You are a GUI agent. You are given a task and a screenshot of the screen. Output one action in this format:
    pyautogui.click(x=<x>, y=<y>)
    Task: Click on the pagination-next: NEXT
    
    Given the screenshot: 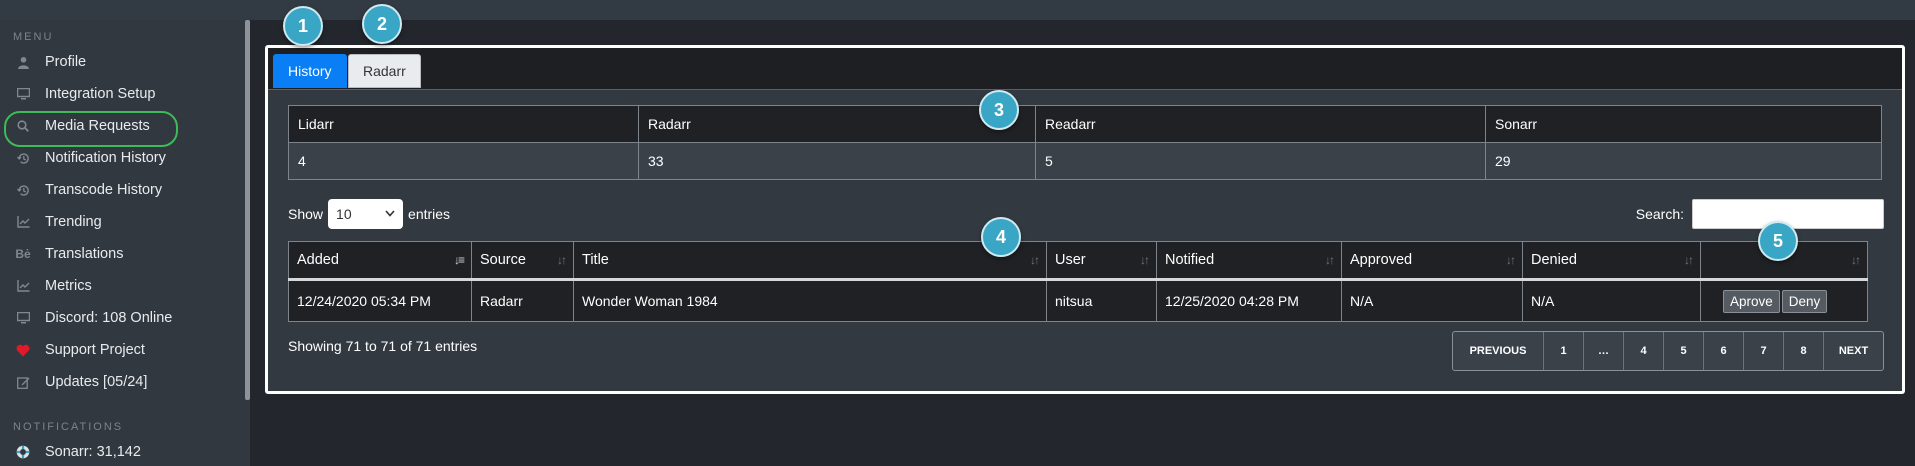 What is the action you would take?
    pyautogui.click(x=1853, y=351)
    